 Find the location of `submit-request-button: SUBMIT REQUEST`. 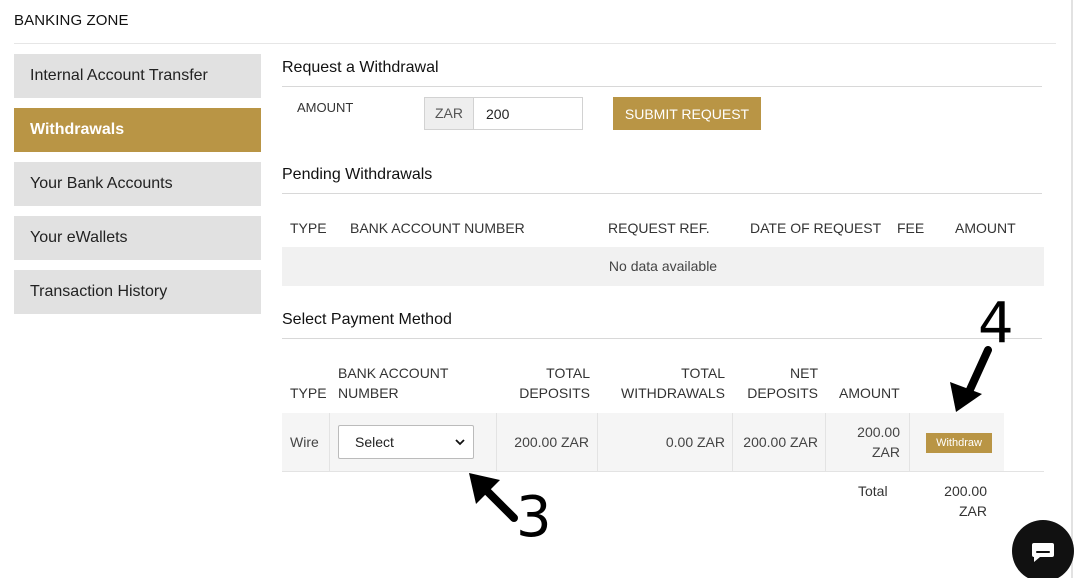

submit-request-button: SUBMIT REQUEST is located at coordinates (687, 113).